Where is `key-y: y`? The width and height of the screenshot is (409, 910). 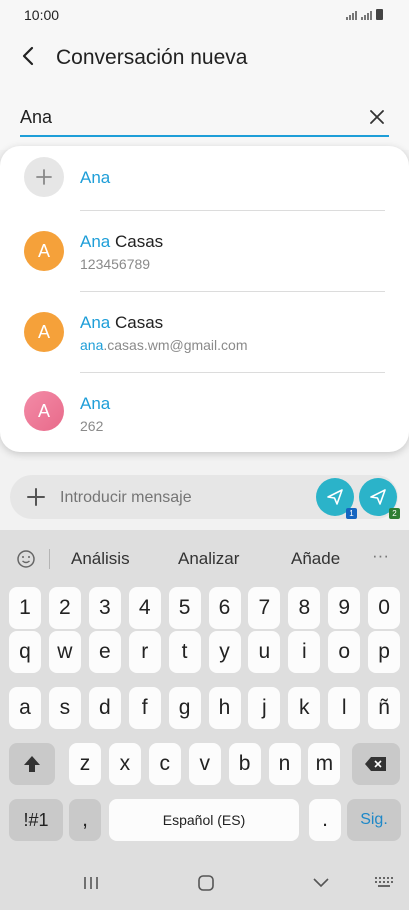
key-y: y is located at coordinates (224, 652).